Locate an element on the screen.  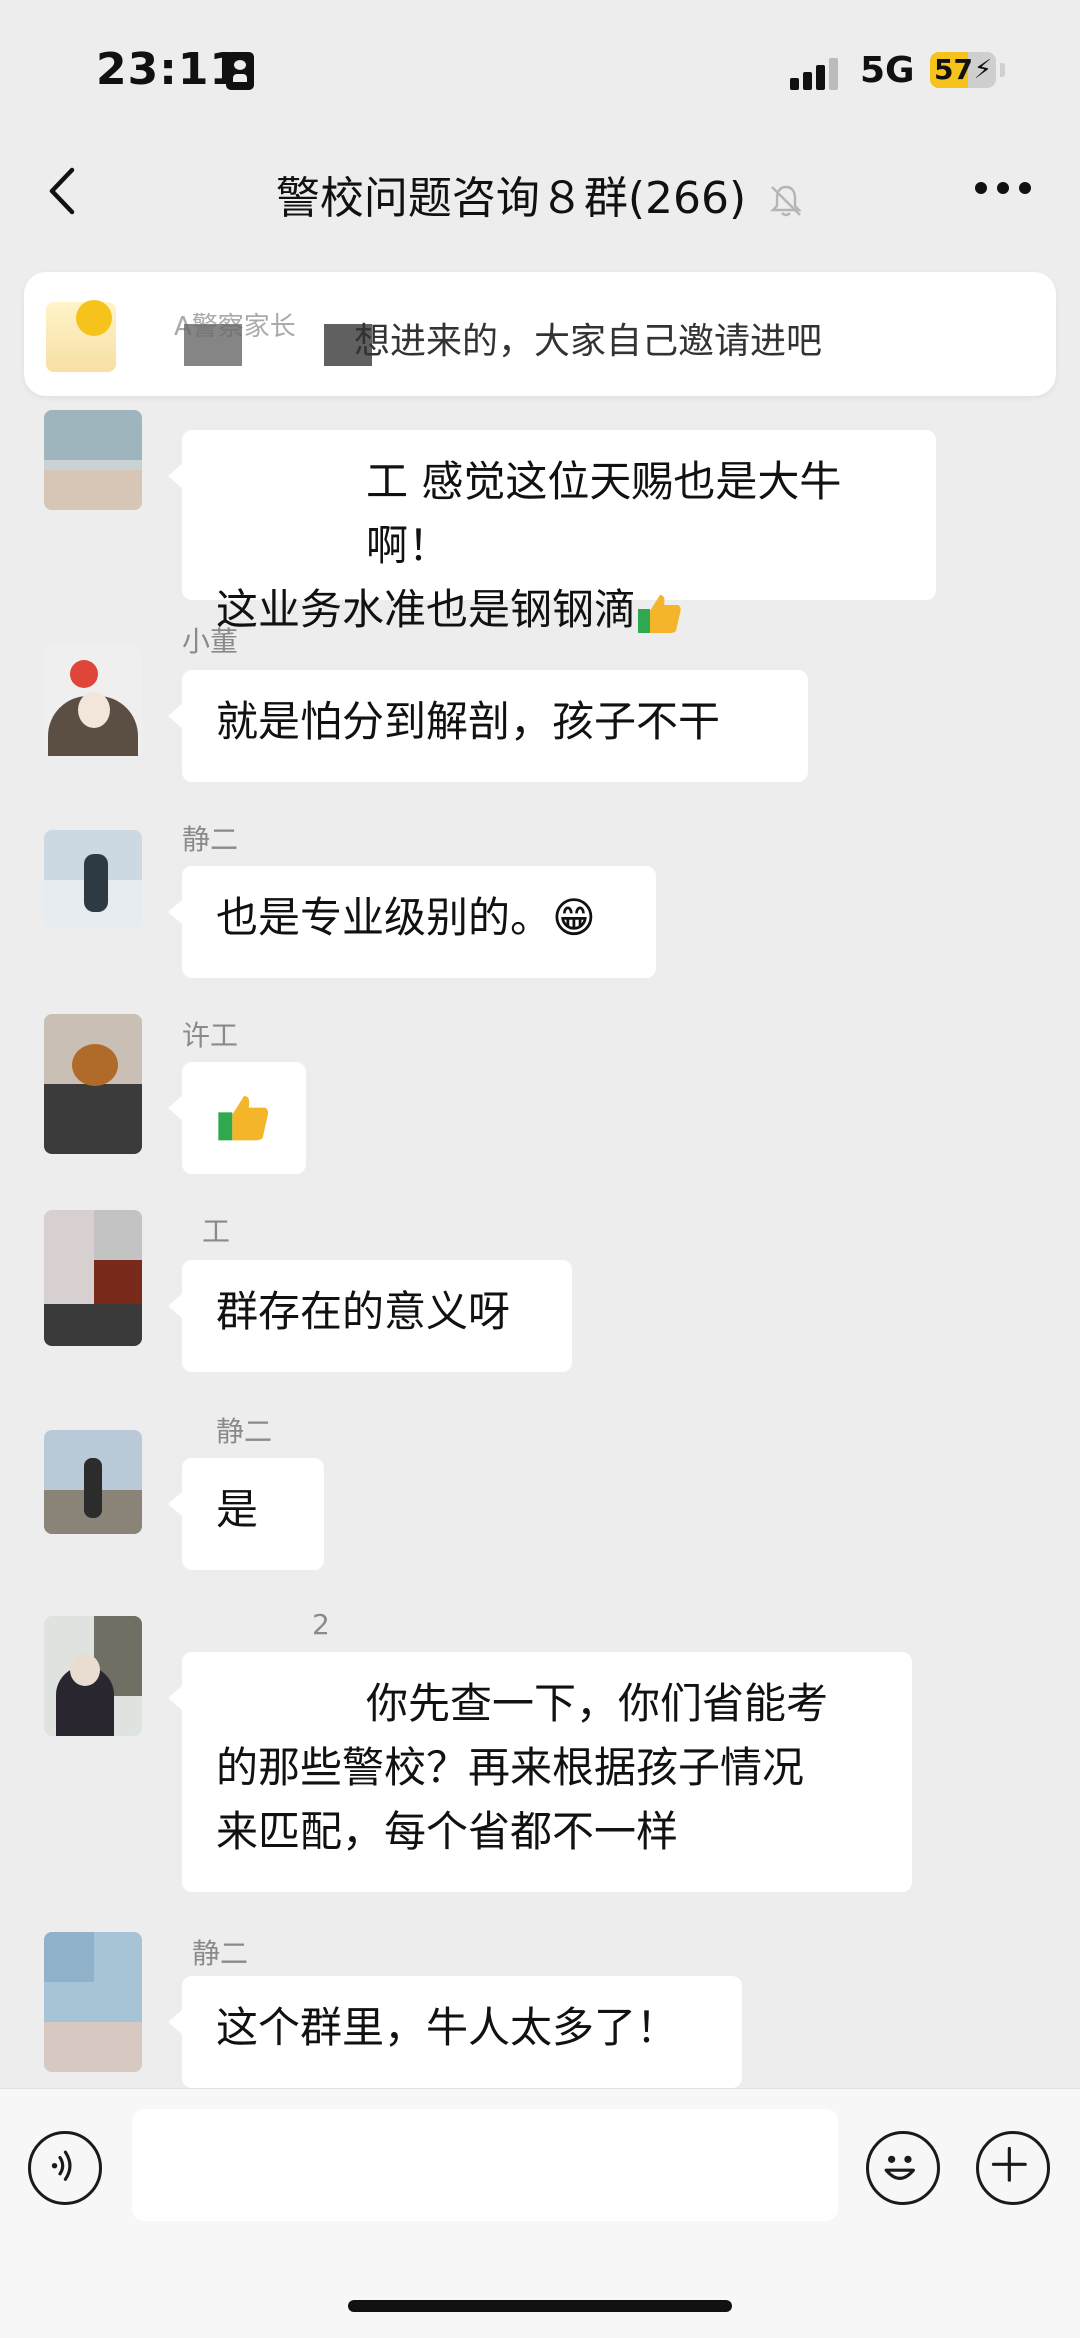
message-text: 是 is located at coordinates (237, 1509).